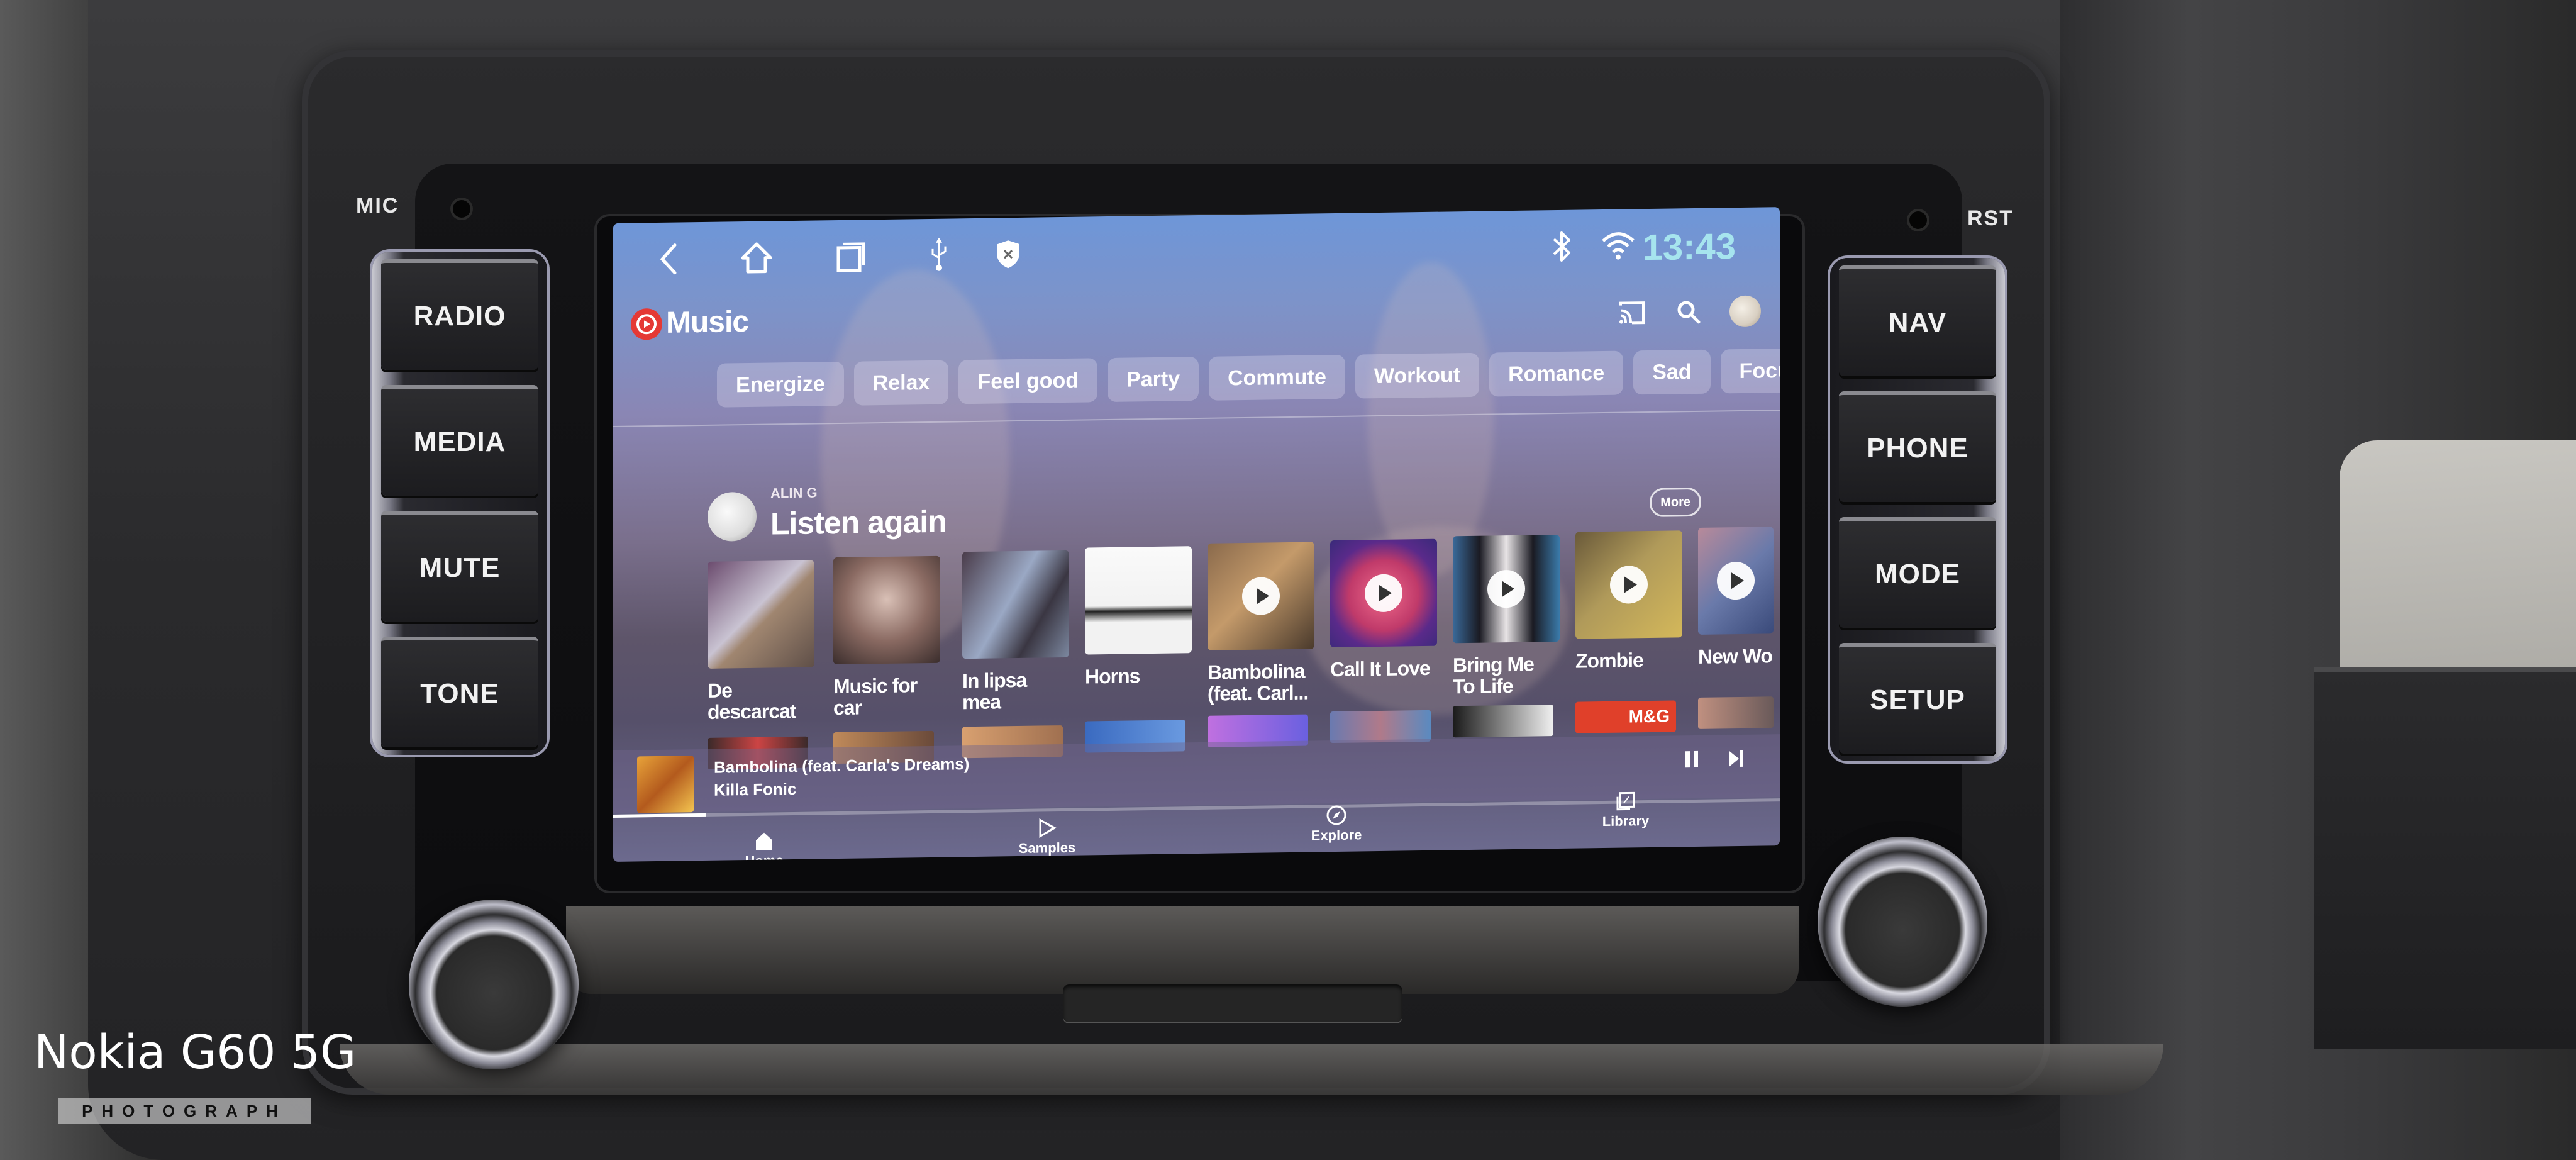 Image resolution: width=2576 pixels, height=1160 pixels. I want to click on album-card: Bring Me To Life, so click(1506, 616).